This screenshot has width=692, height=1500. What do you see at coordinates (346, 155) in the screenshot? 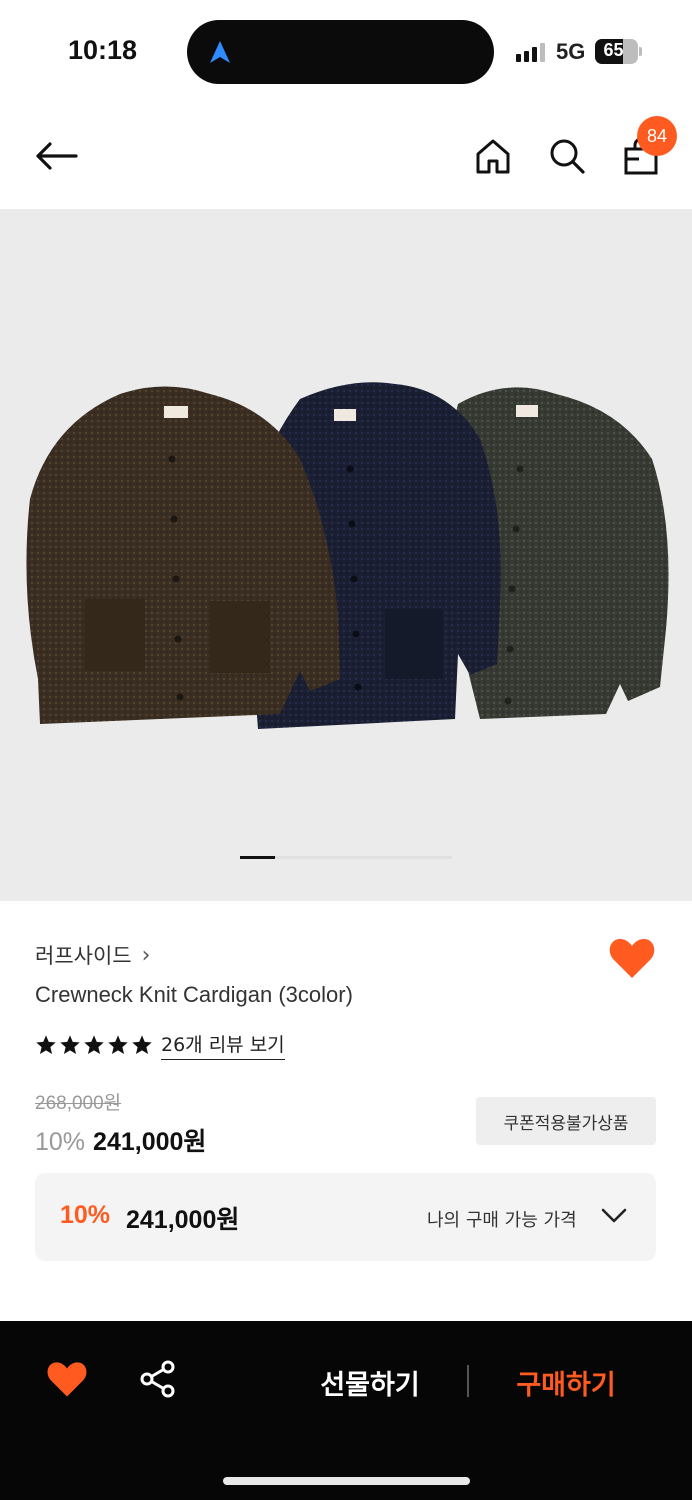
I see `top-navigation` at bounding box center [346, 155].